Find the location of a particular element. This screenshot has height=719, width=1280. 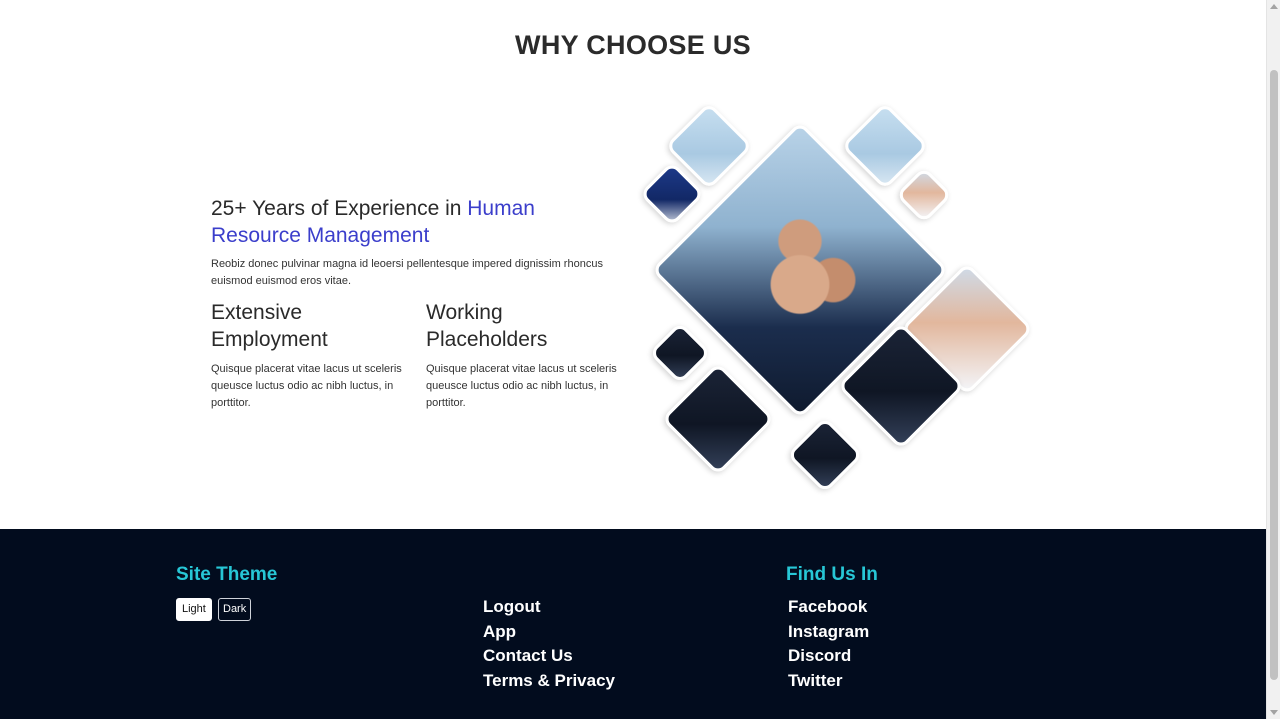

feature-title: Working Placeholders is located at coordinates (487, 326).